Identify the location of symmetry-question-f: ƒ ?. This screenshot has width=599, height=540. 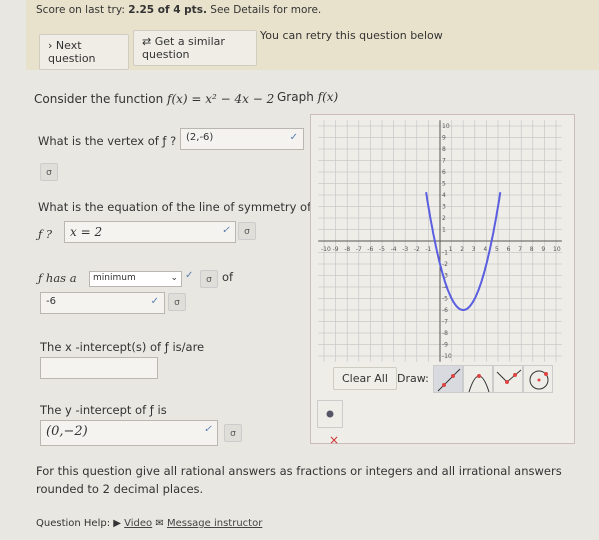
(45, 234).